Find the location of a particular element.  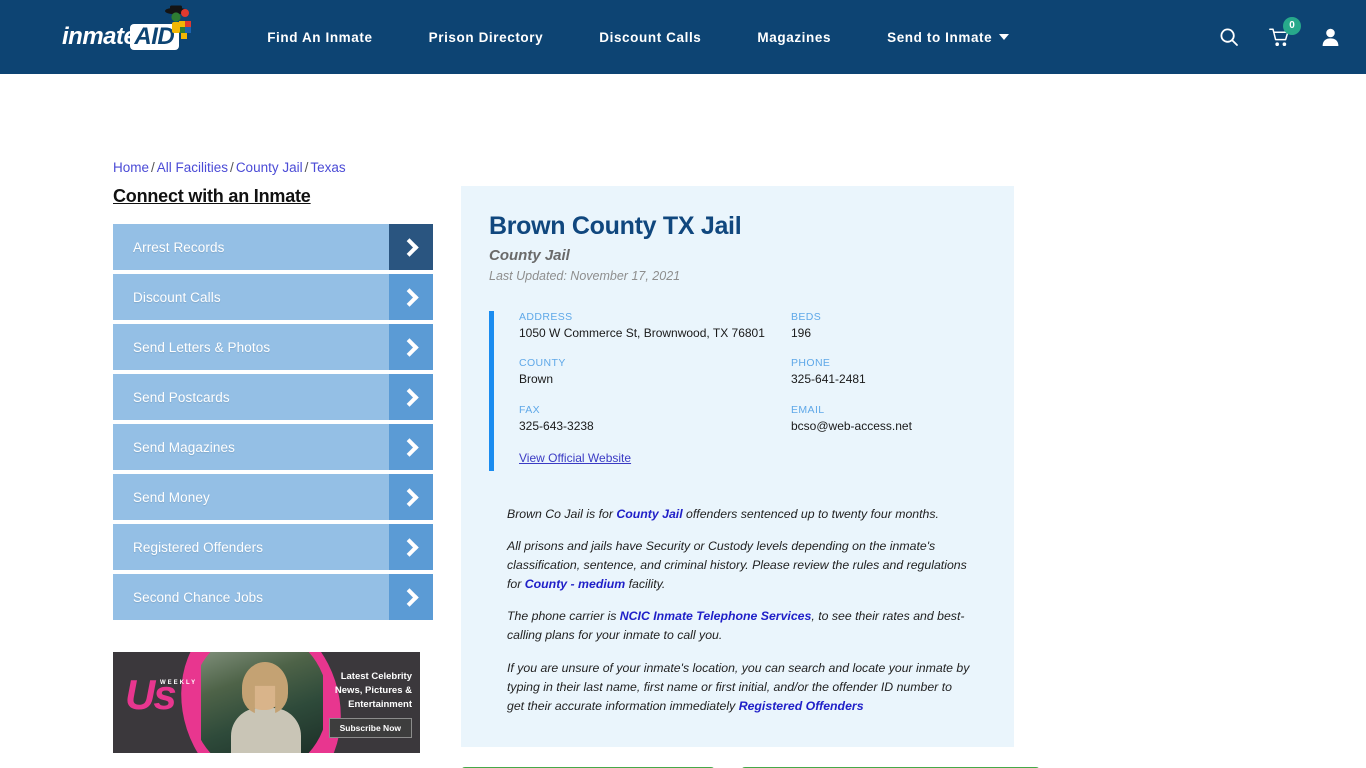

sidebar-item-label: Send Money is located at coordinates (171, 497).